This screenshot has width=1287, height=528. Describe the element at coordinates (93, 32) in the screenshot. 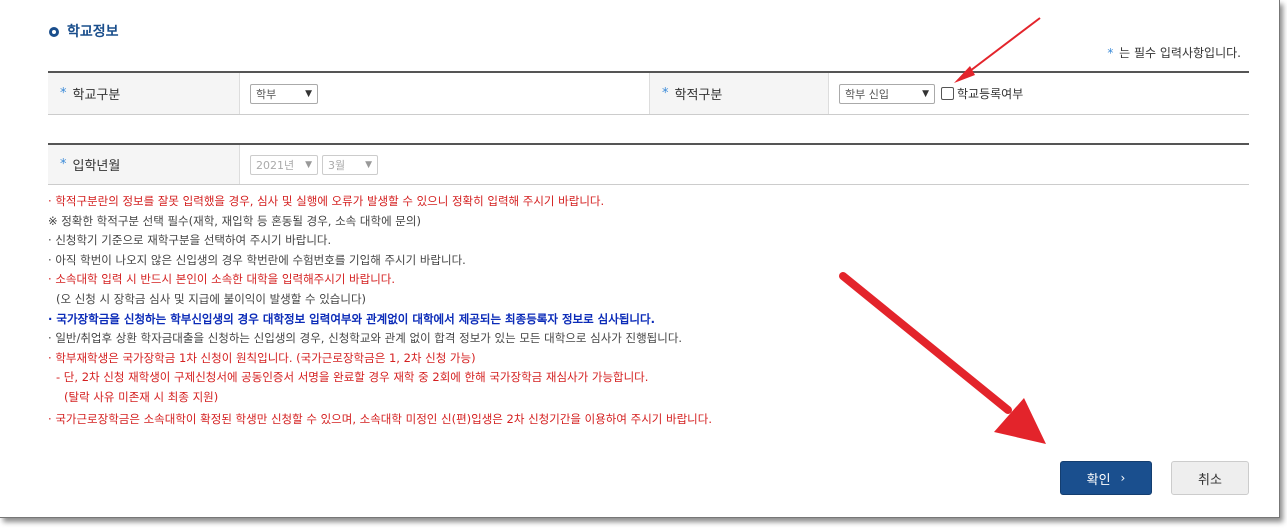

I see `section-title: 학교정보` at that location.